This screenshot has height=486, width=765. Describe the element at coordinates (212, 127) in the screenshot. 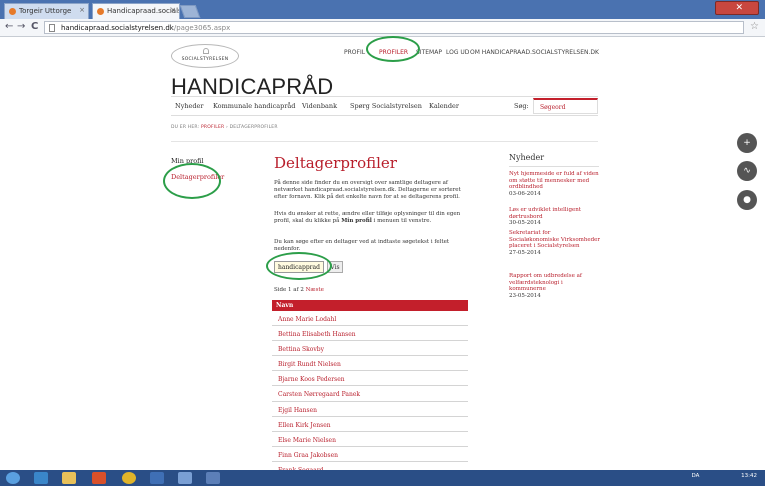

I see `breadcrumb-link: PROFILER` at that location.